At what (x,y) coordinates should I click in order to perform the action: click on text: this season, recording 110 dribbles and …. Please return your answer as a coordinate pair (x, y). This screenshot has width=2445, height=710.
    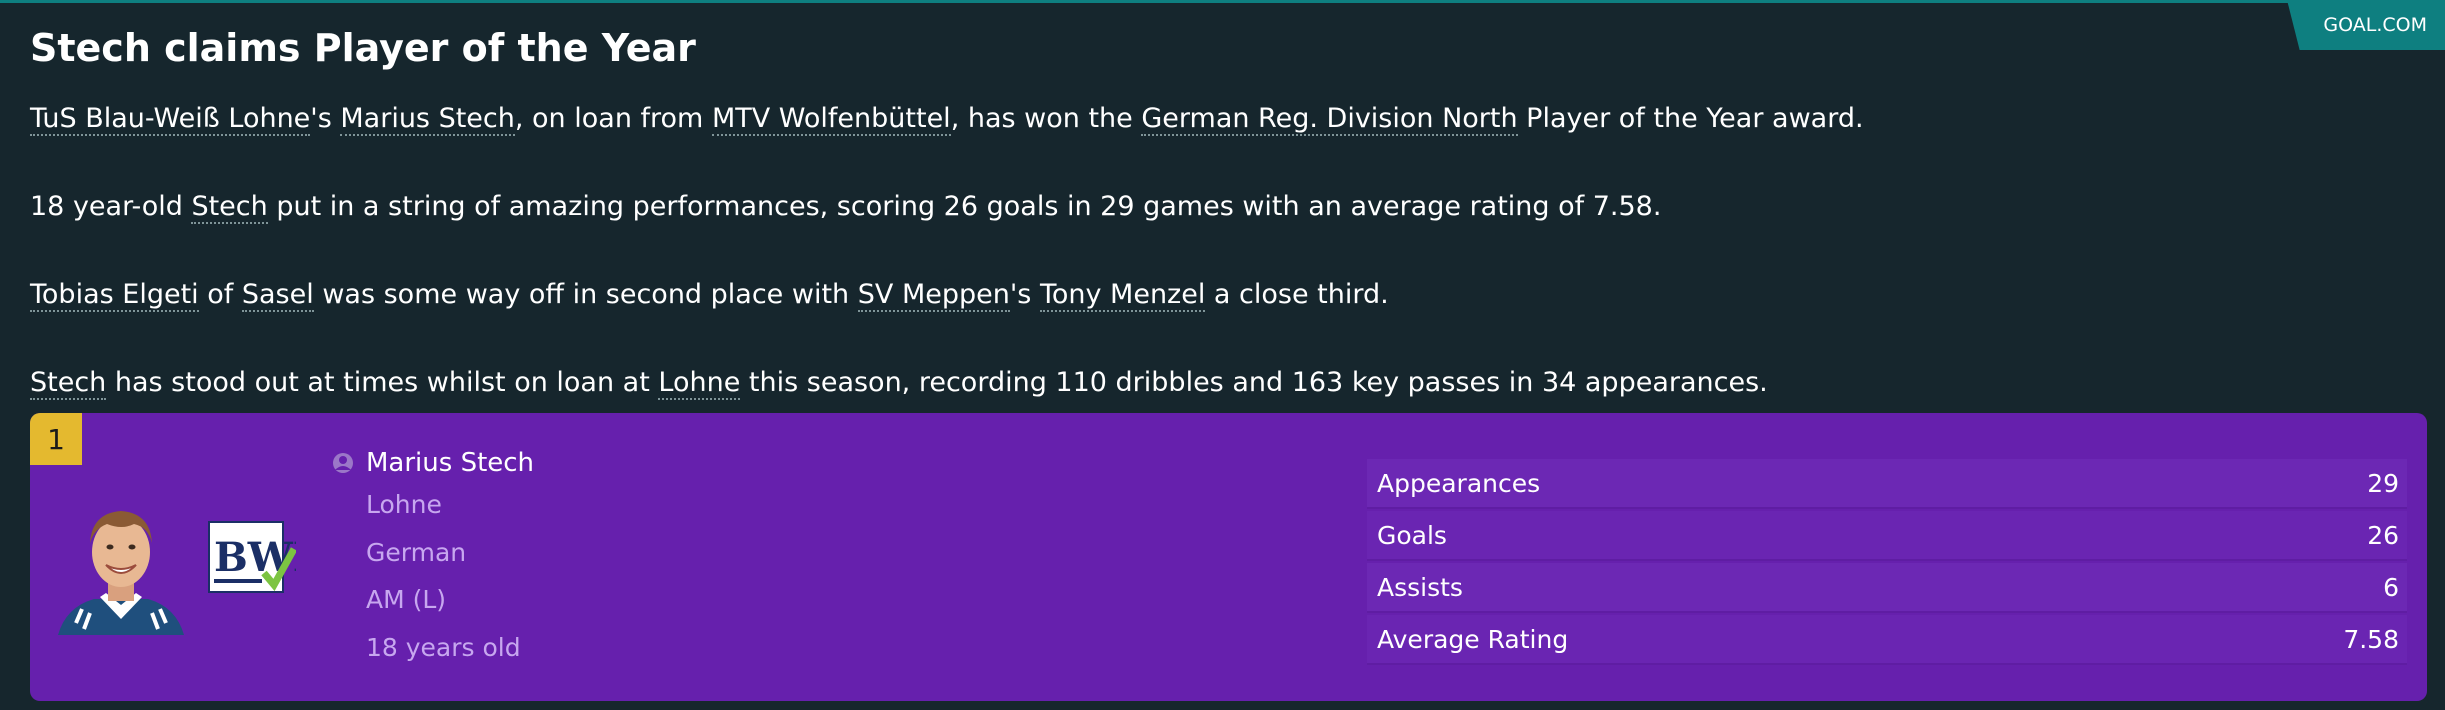
    Looking at the image, I should click on (1254, 382).